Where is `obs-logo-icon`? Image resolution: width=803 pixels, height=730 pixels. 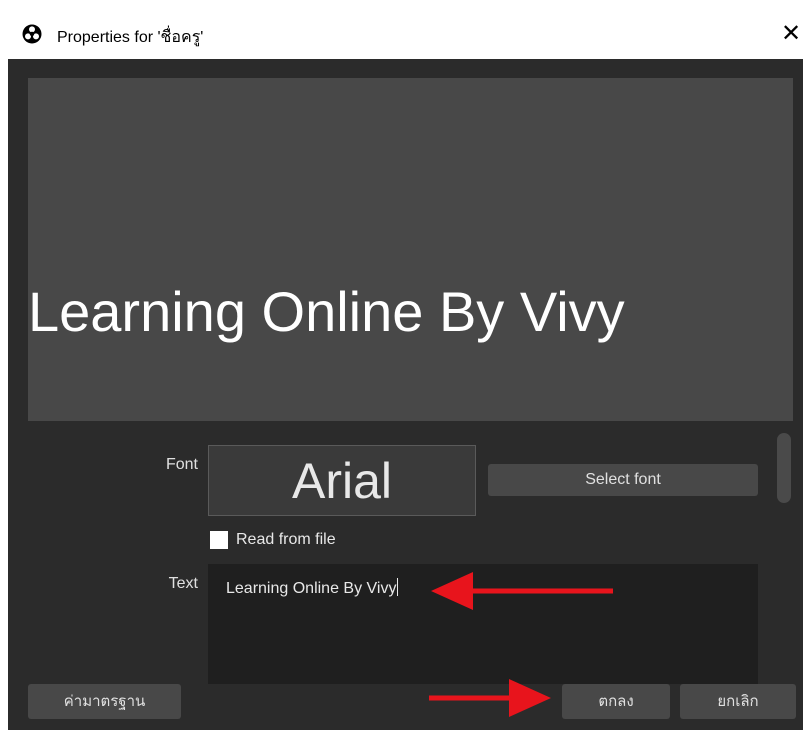
obs-logo-icon is located at coordinates (32, 34).